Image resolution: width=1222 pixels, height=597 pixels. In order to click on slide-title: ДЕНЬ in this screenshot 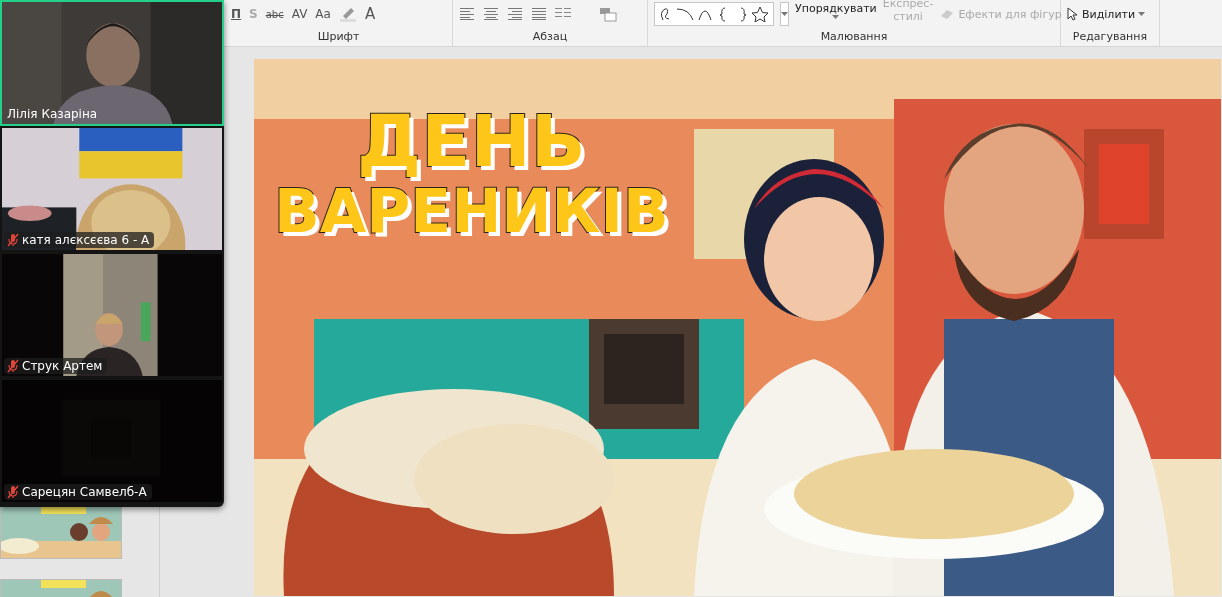, I will do `click(471, 142)`.